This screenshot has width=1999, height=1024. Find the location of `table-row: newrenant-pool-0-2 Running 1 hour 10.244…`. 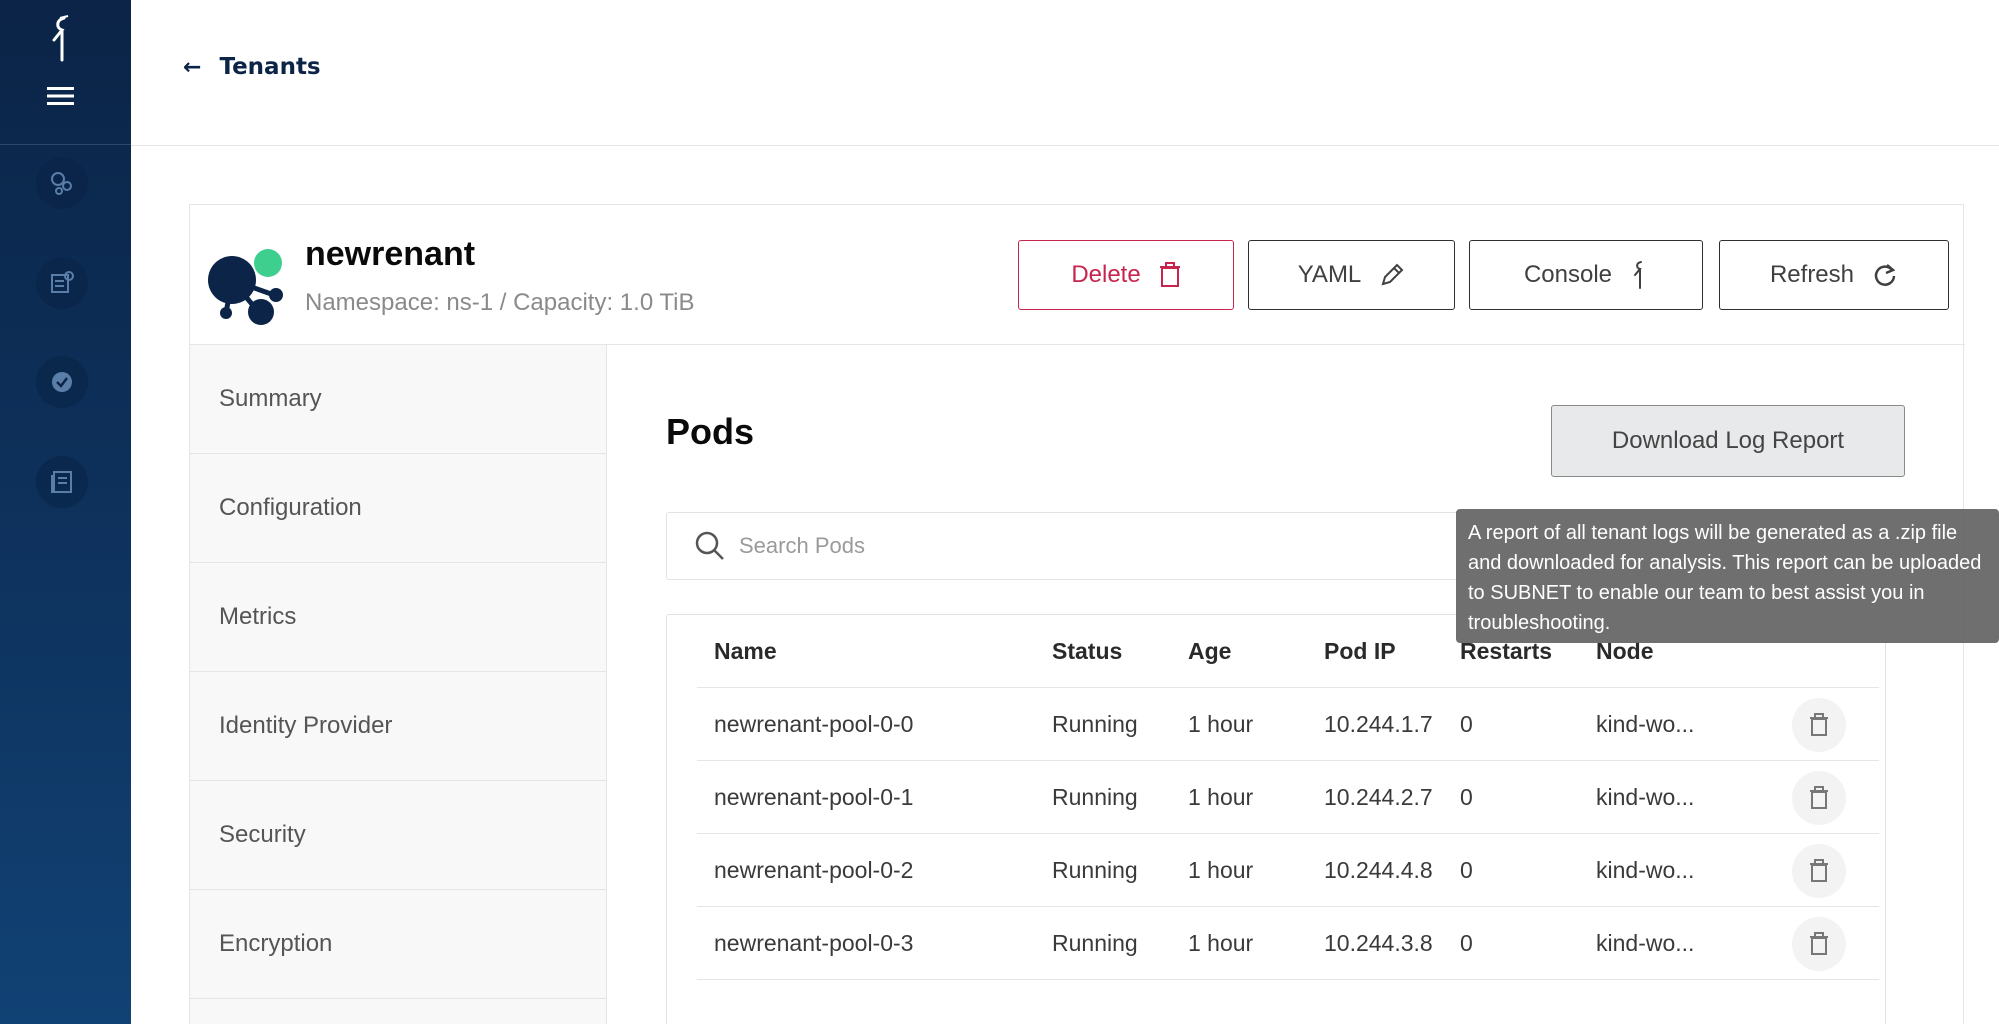

table-row: newrenant-pool-0-2 Running 1 hour 10.244… is located at coordinates (1288, 870).